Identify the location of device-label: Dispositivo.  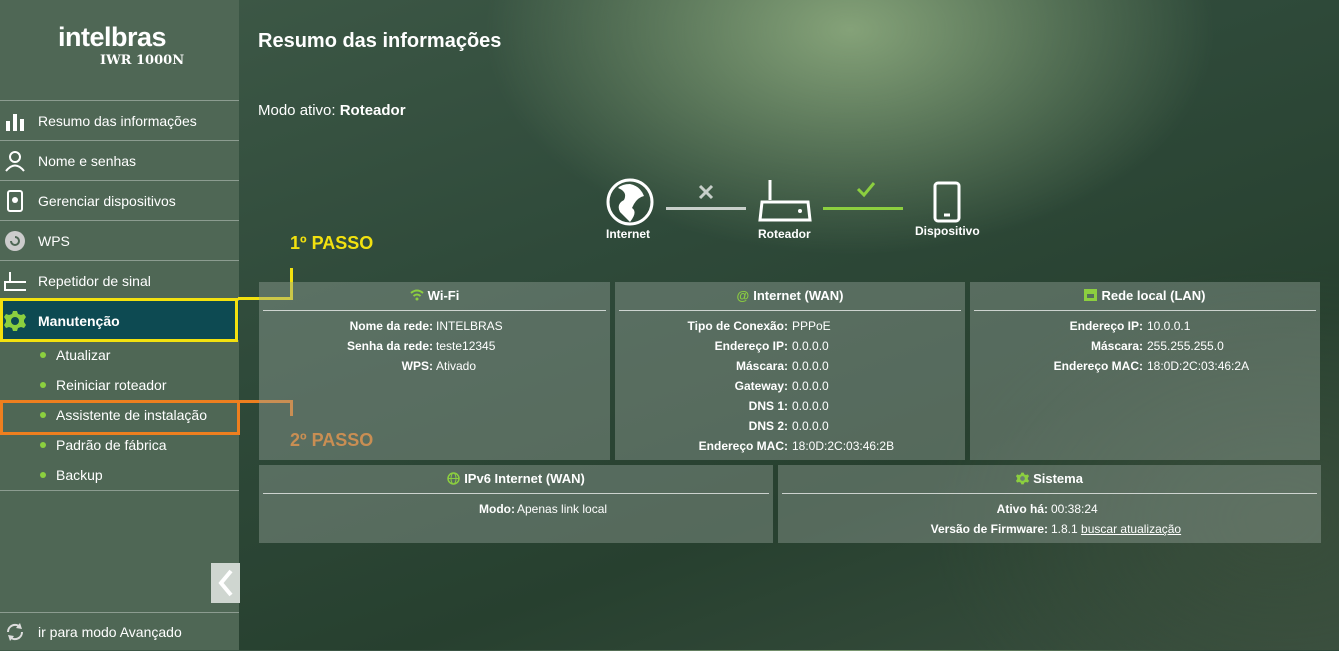
(947, 231).